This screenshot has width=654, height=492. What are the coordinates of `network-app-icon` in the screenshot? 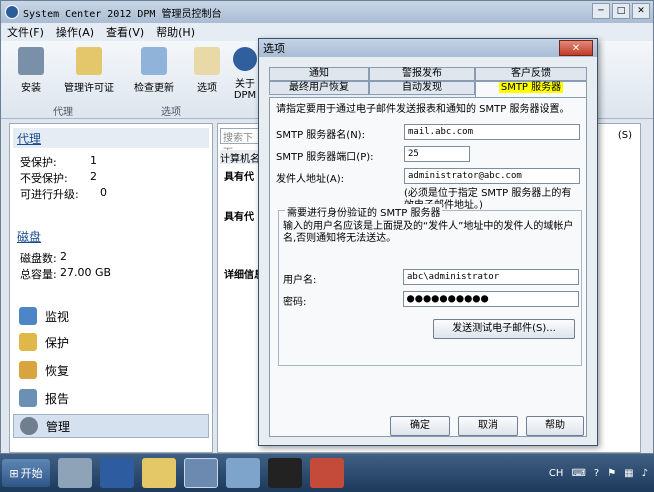 It's located at (243, 473).